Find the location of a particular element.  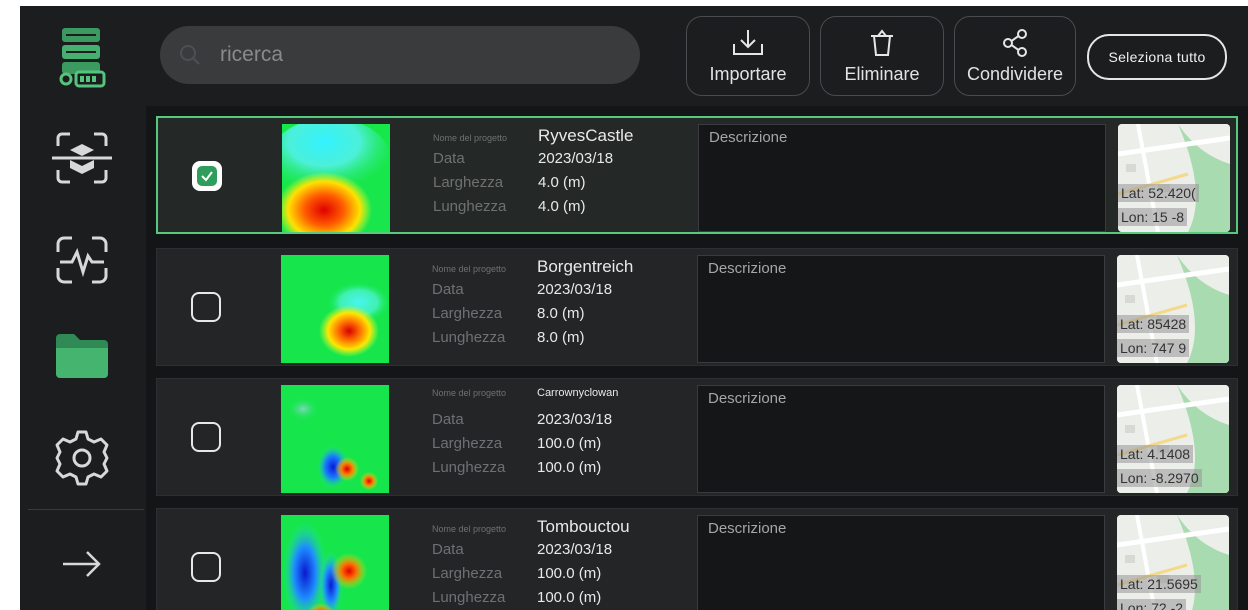

sidebar-item-devices is located at coordinates (82, 56).